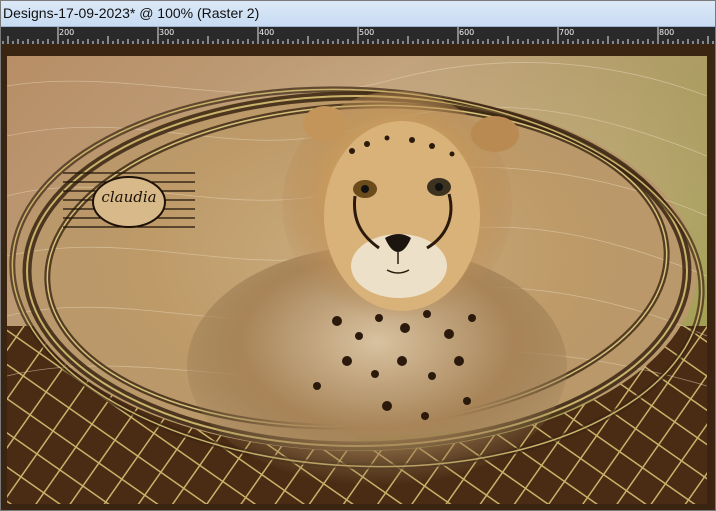  Describe the element at coordinates (131, 13) in the screenshot. I see `document-title: Designs-17-09-2023* @ 100% (Raster 2)` at that location.